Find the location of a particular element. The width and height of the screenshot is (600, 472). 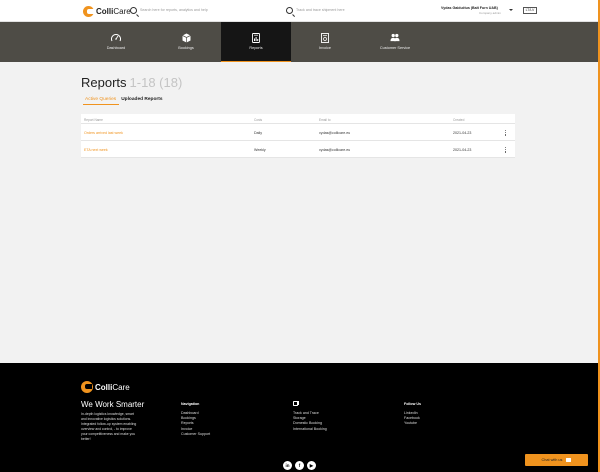

column-header-report-name: Report Name is located at coordinates (93, 120).